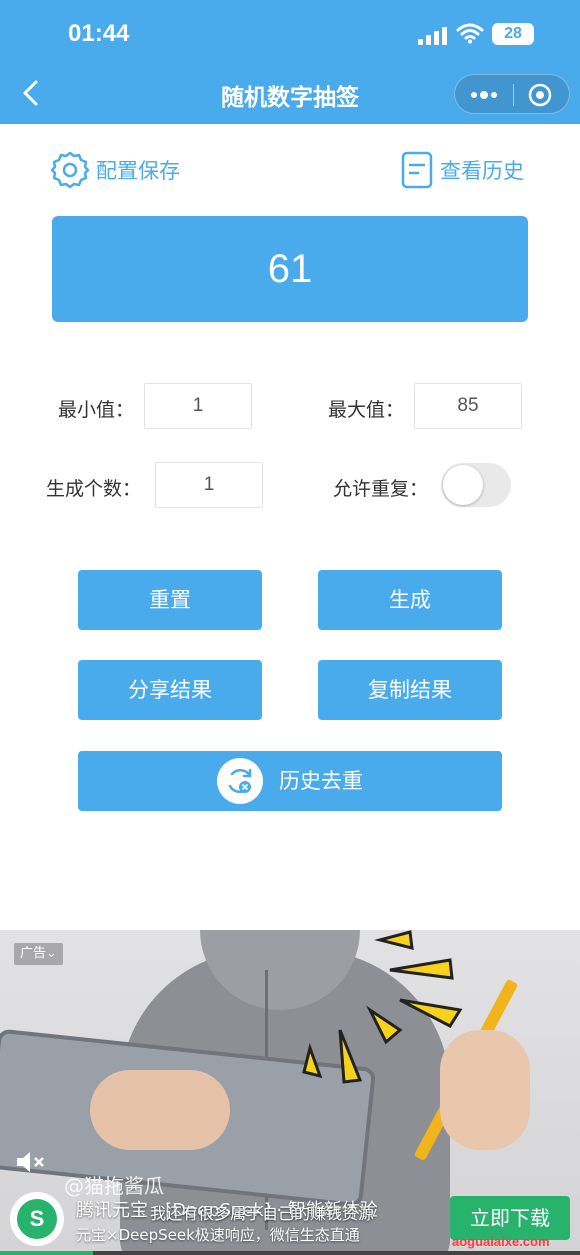  Describe the element at coordinates (417, 170) in the screenshot. I see `document-icon` at that location.